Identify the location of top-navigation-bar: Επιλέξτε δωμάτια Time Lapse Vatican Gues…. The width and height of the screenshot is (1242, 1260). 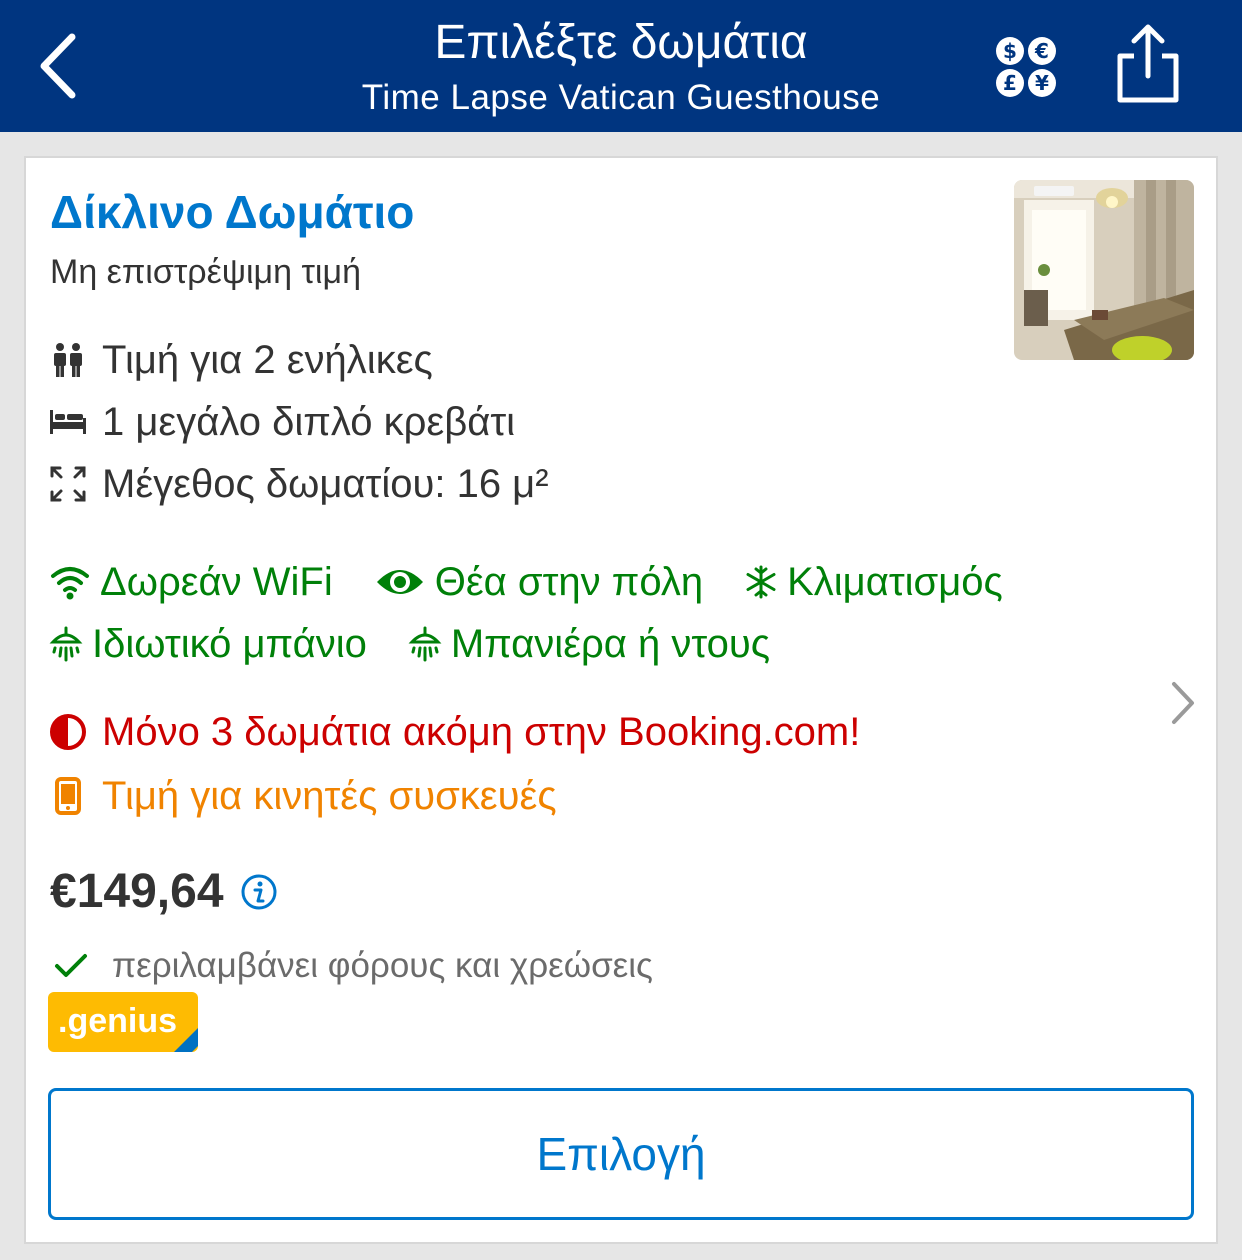
(621, 66).